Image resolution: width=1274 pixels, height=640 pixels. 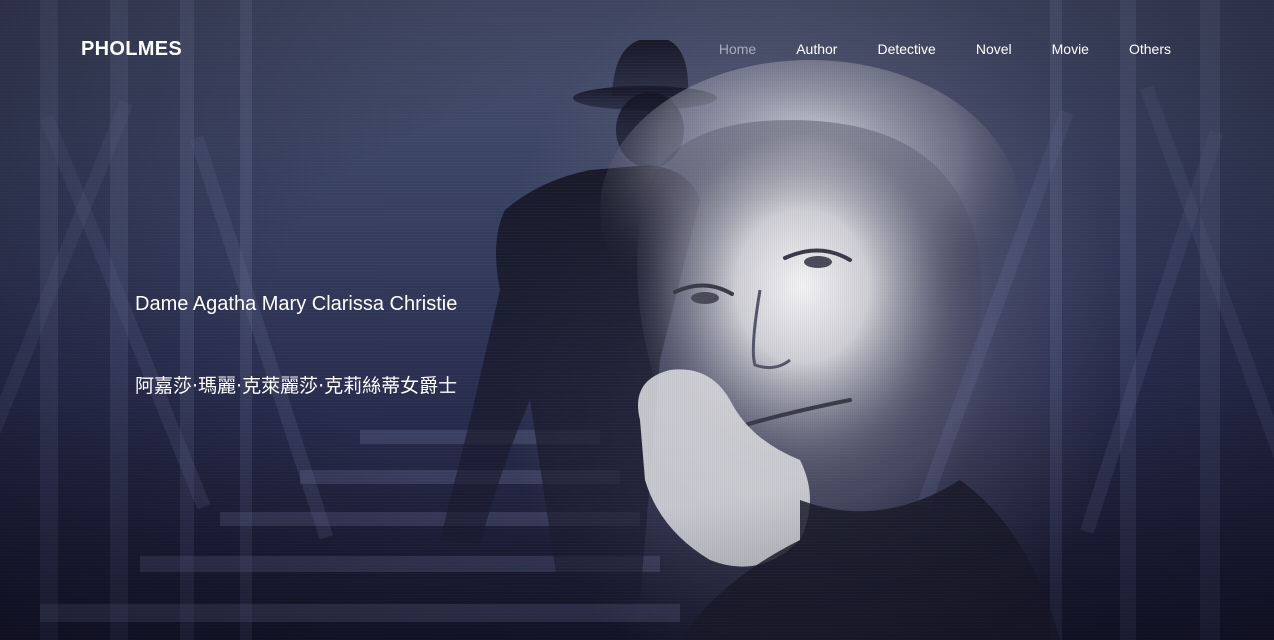 I want to click on nav-item-home: Home, so click(x=737, y=49).